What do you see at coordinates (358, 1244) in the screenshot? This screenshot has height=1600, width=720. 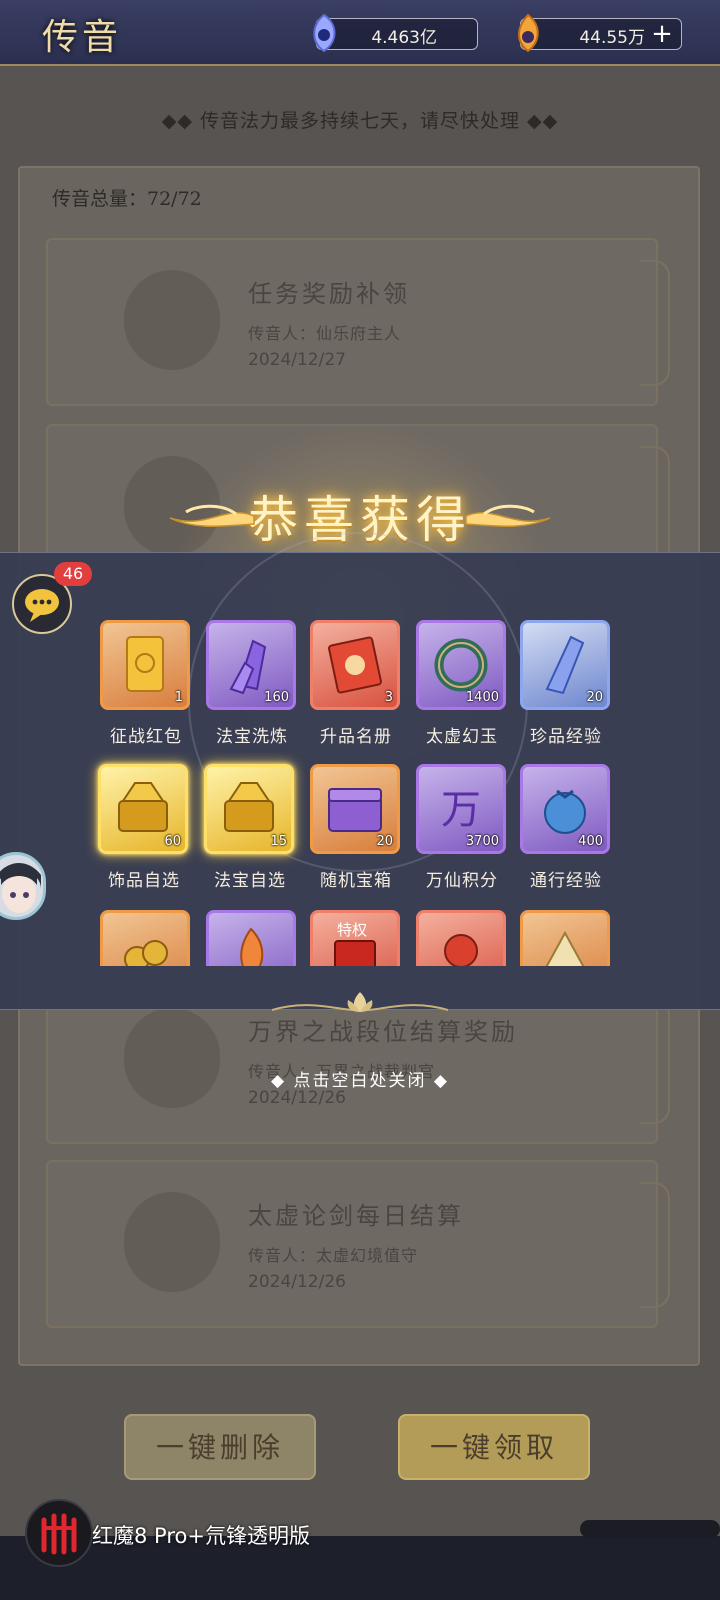 I see `mail-item: 太虚论剑每日结算 传音人：太虚幻境值守 2024/12/26` at bounding box center [358, 1244].